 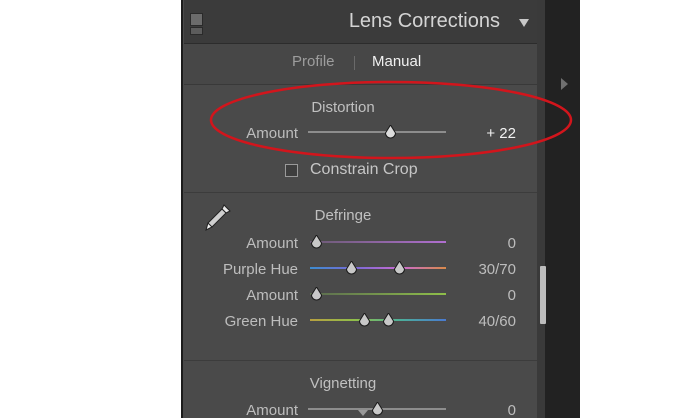 I want to click on constrain-crop-checkbox, so click(x=291, y=170).